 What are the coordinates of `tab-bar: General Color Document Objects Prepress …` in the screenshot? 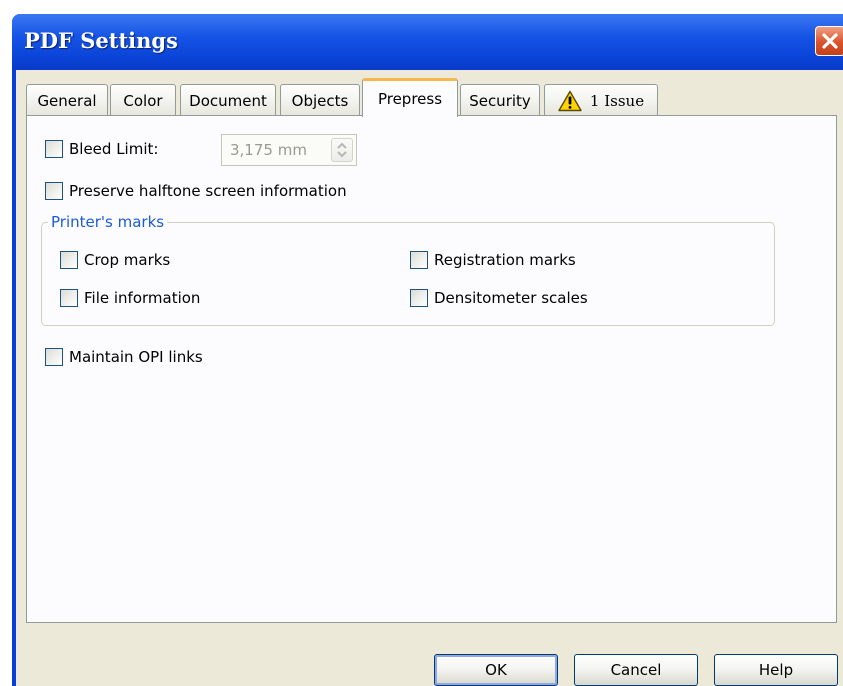 It's located at (426, 95).